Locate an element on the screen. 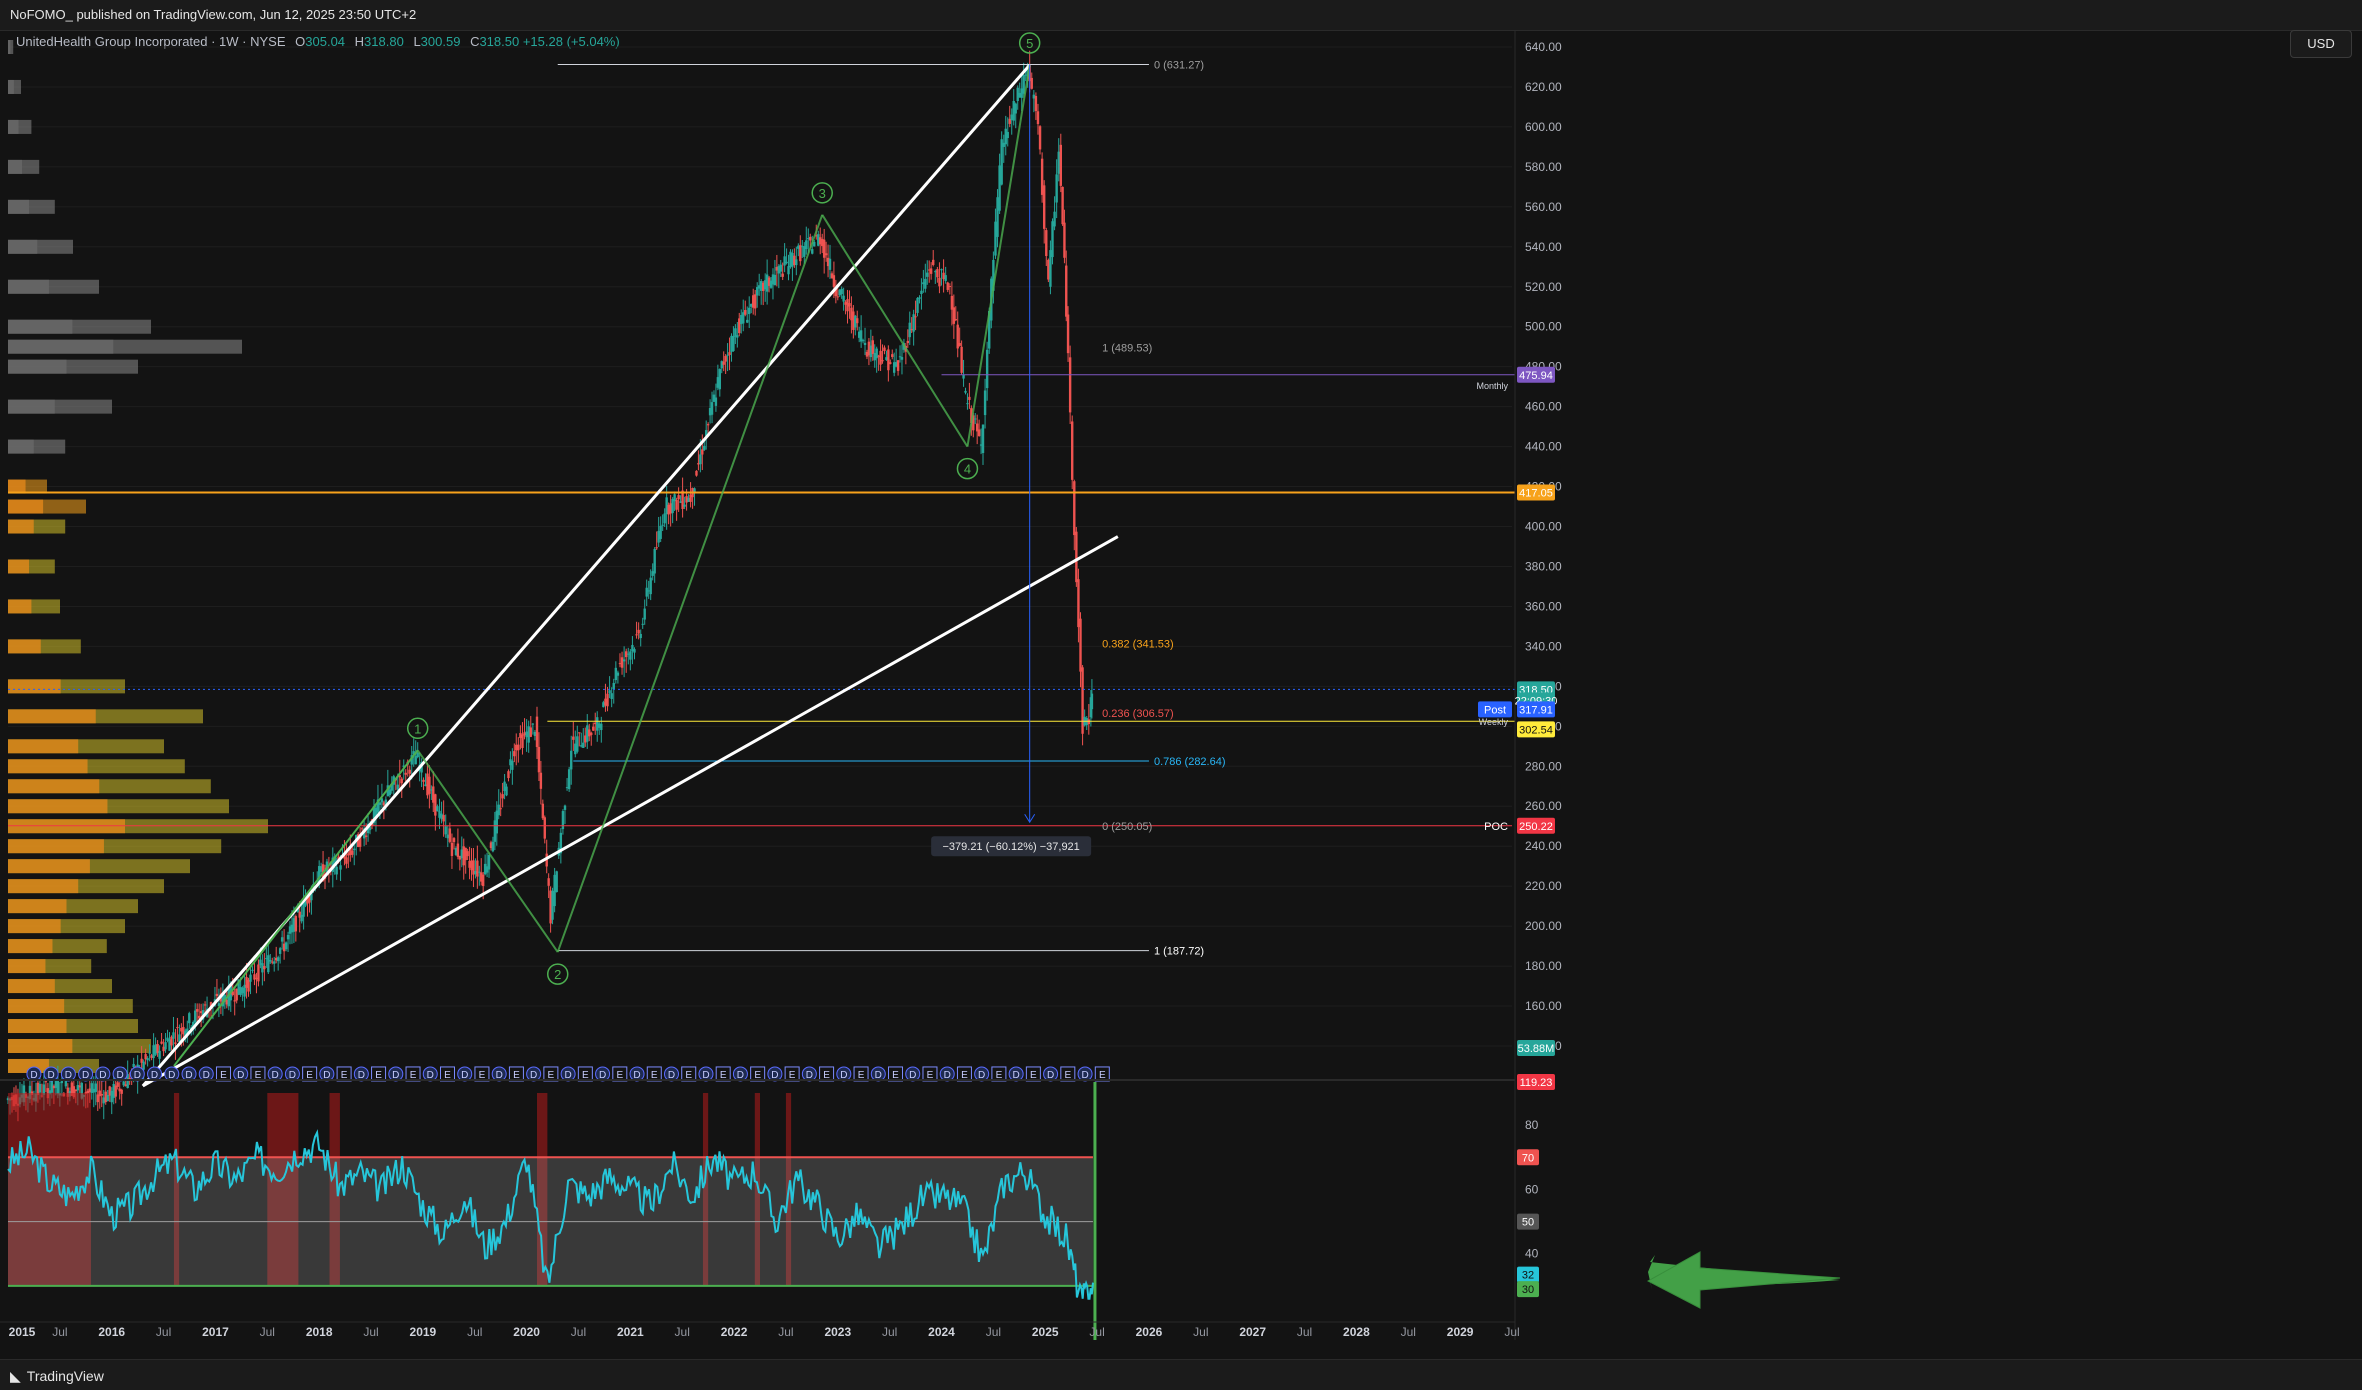 Image resolution: width=2362 pixels, height=1390 pixels. rsi-line is located at coordinates (550, 1214).